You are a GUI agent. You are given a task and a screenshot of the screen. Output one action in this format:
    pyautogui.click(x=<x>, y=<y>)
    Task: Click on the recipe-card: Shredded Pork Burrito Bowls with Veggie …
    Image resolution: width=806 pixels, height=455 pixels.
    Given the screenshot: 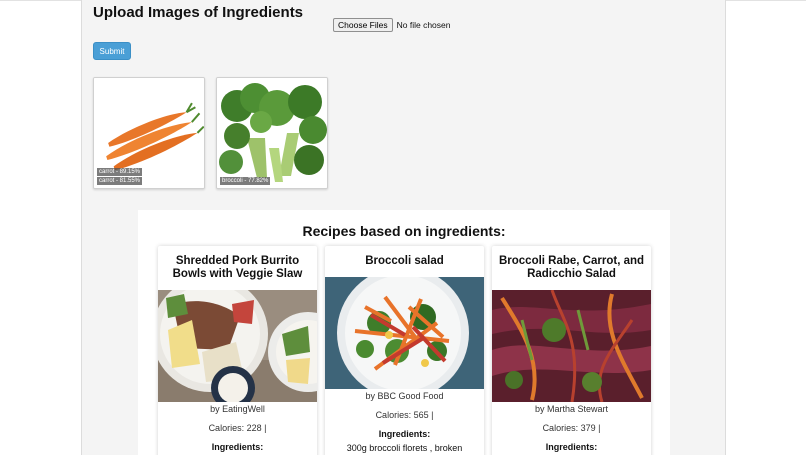 What is the action you would take?
    pyautogui.click(x=237, y=350)
    